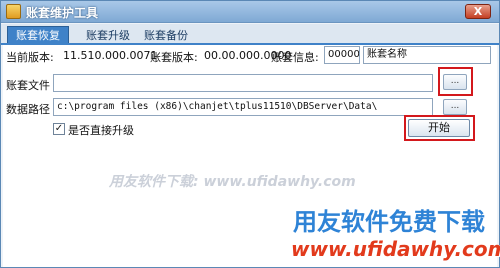 This screenshot has height=268, width=500. I want to click on account-file-label: 账套文件, so click(28, 85).